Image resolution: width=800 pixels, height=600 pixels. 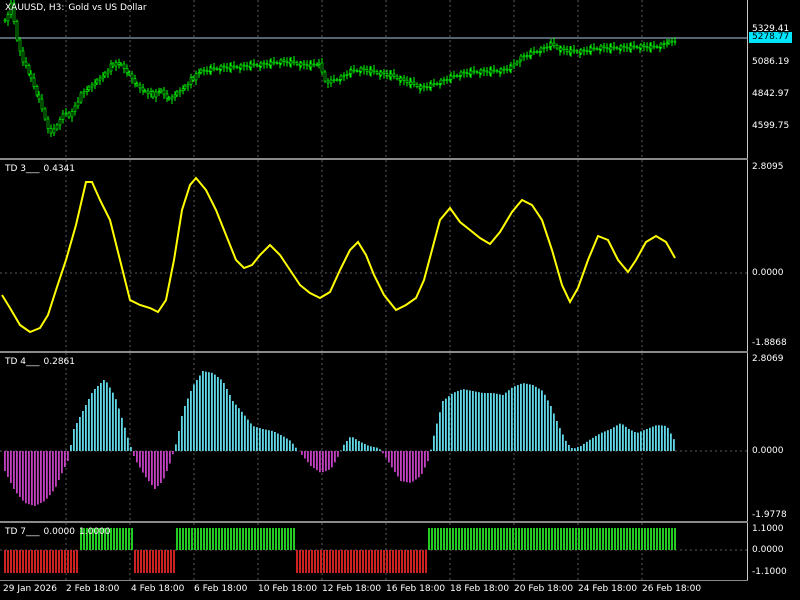 What do you see at coordinates (78, 8) in the screenshot?
I see `price-pane-title: XAUUSD, H3: Gold vs US Dollar` at bounding box center [78, 8].